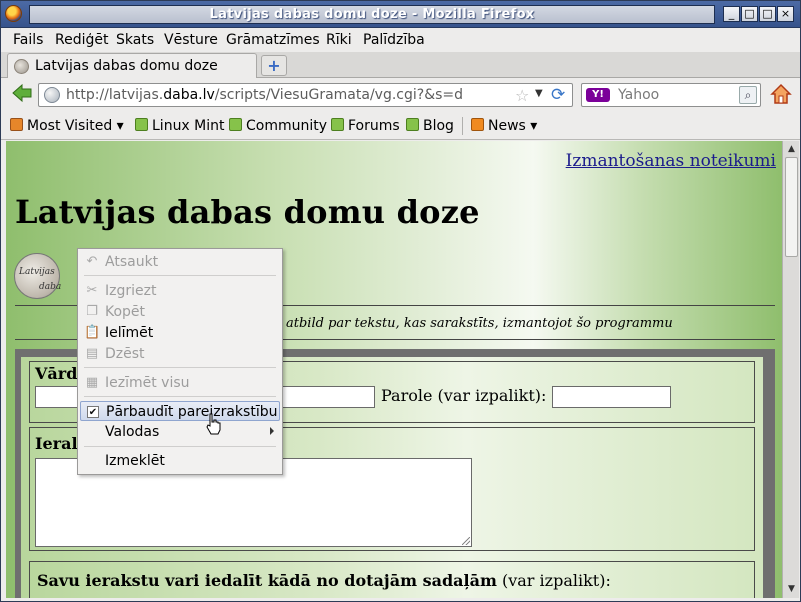 This screenshot has height=602, width=801. What do you see at coordinates (785, 14) in the screenshot?
I see `close-button: ×` at bounding box center [785, 14].